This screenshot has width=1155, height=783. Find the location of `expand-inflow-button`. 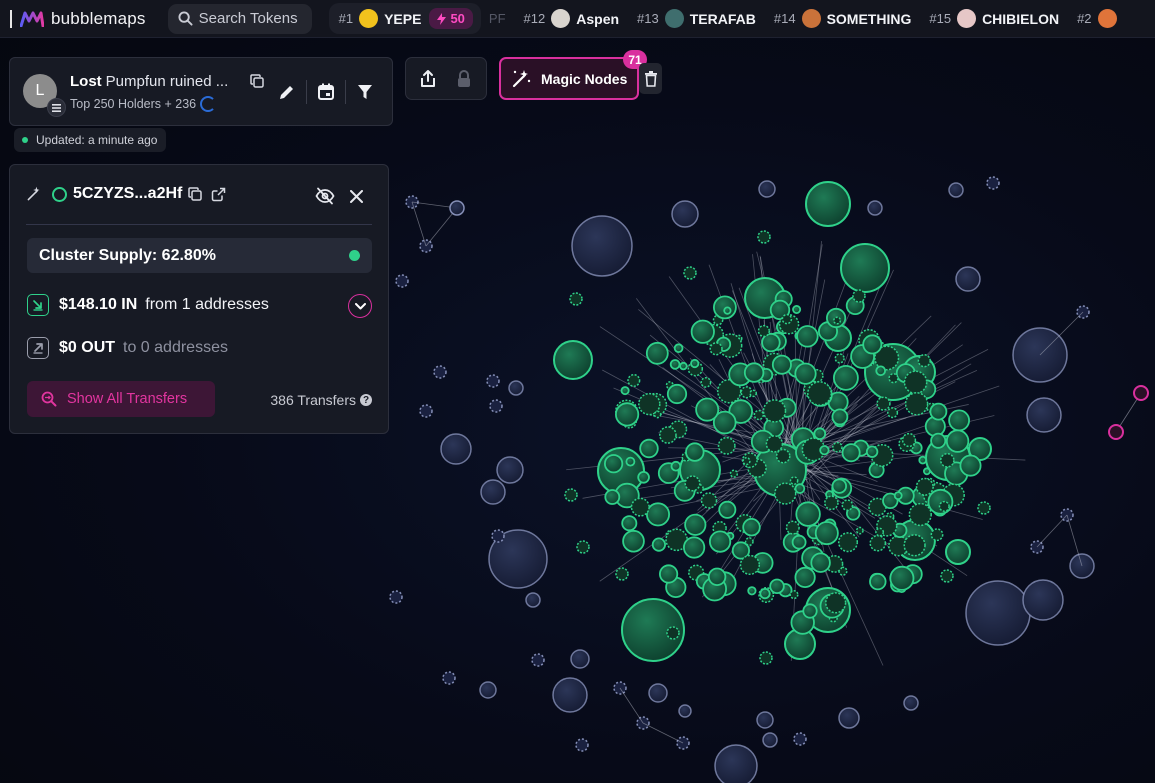

expand-inflow-button is located at coordinates (360, 306).